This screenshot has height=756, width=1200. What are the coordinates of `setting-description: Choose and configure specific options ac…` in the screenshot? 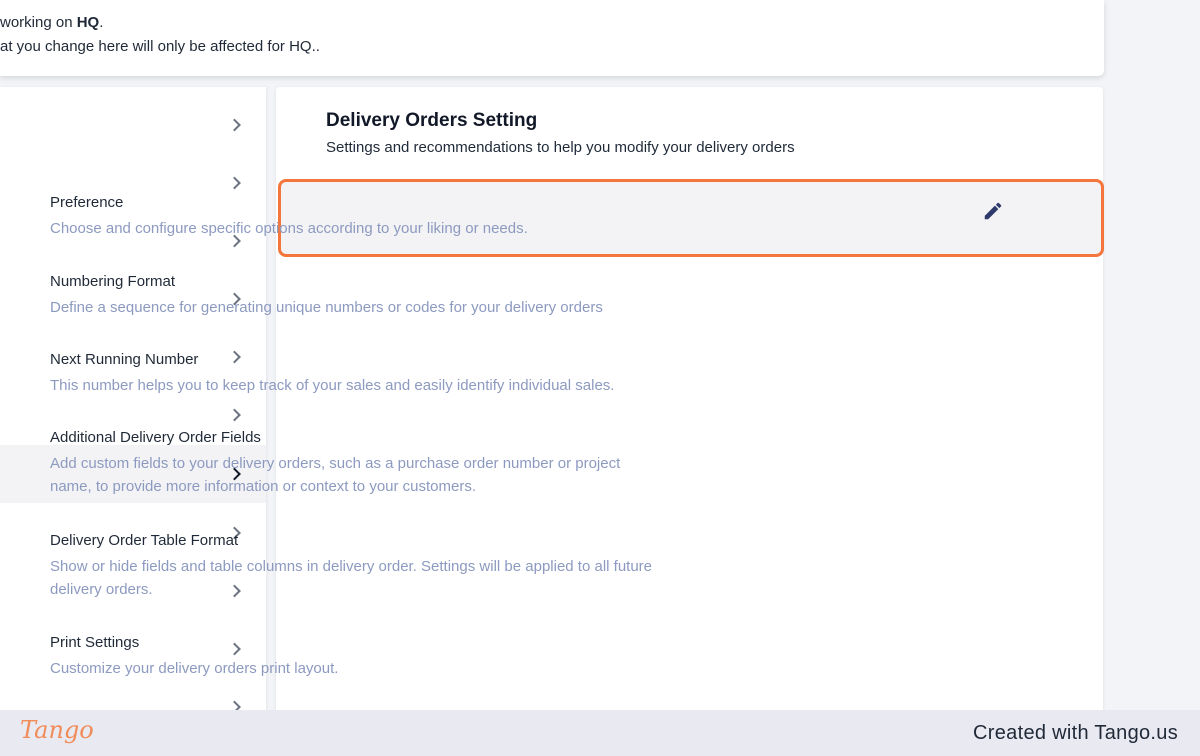 It's located at (289, 228).